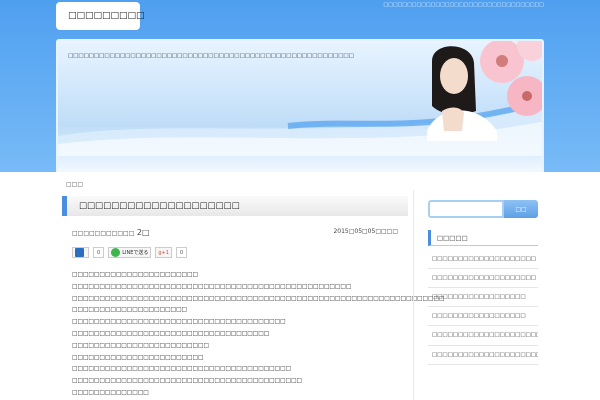 The image size is (600, 400). Describe the element at coordinates (484, 91) in the screenshot. I see `woman-photo` at that location.